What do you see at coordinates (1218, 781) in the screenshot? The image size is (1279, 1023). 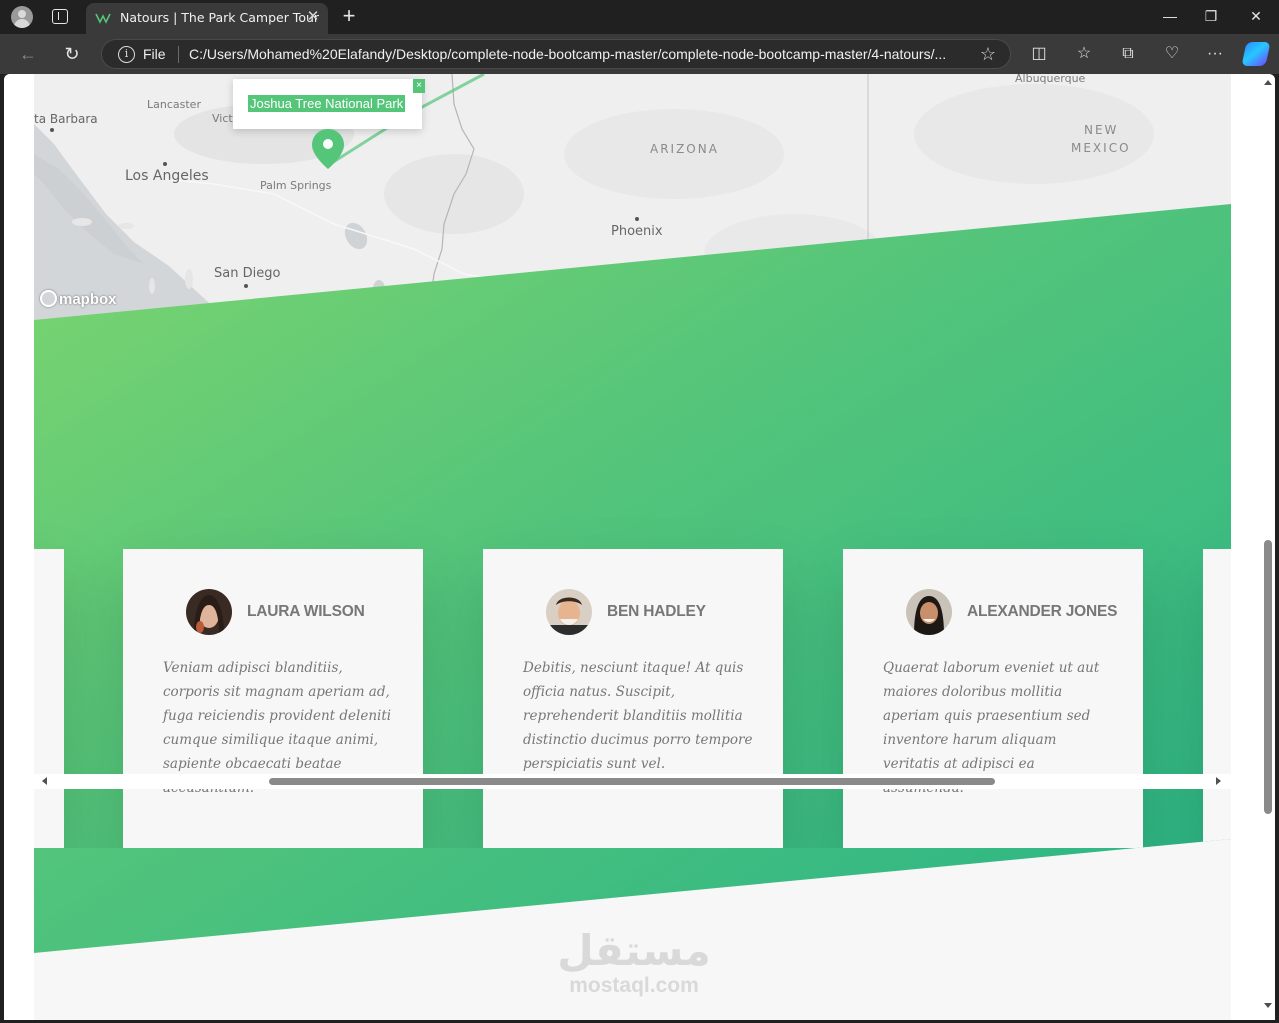 I see `scroll-right-arrow-icon` at bounding box center [1218, 781].